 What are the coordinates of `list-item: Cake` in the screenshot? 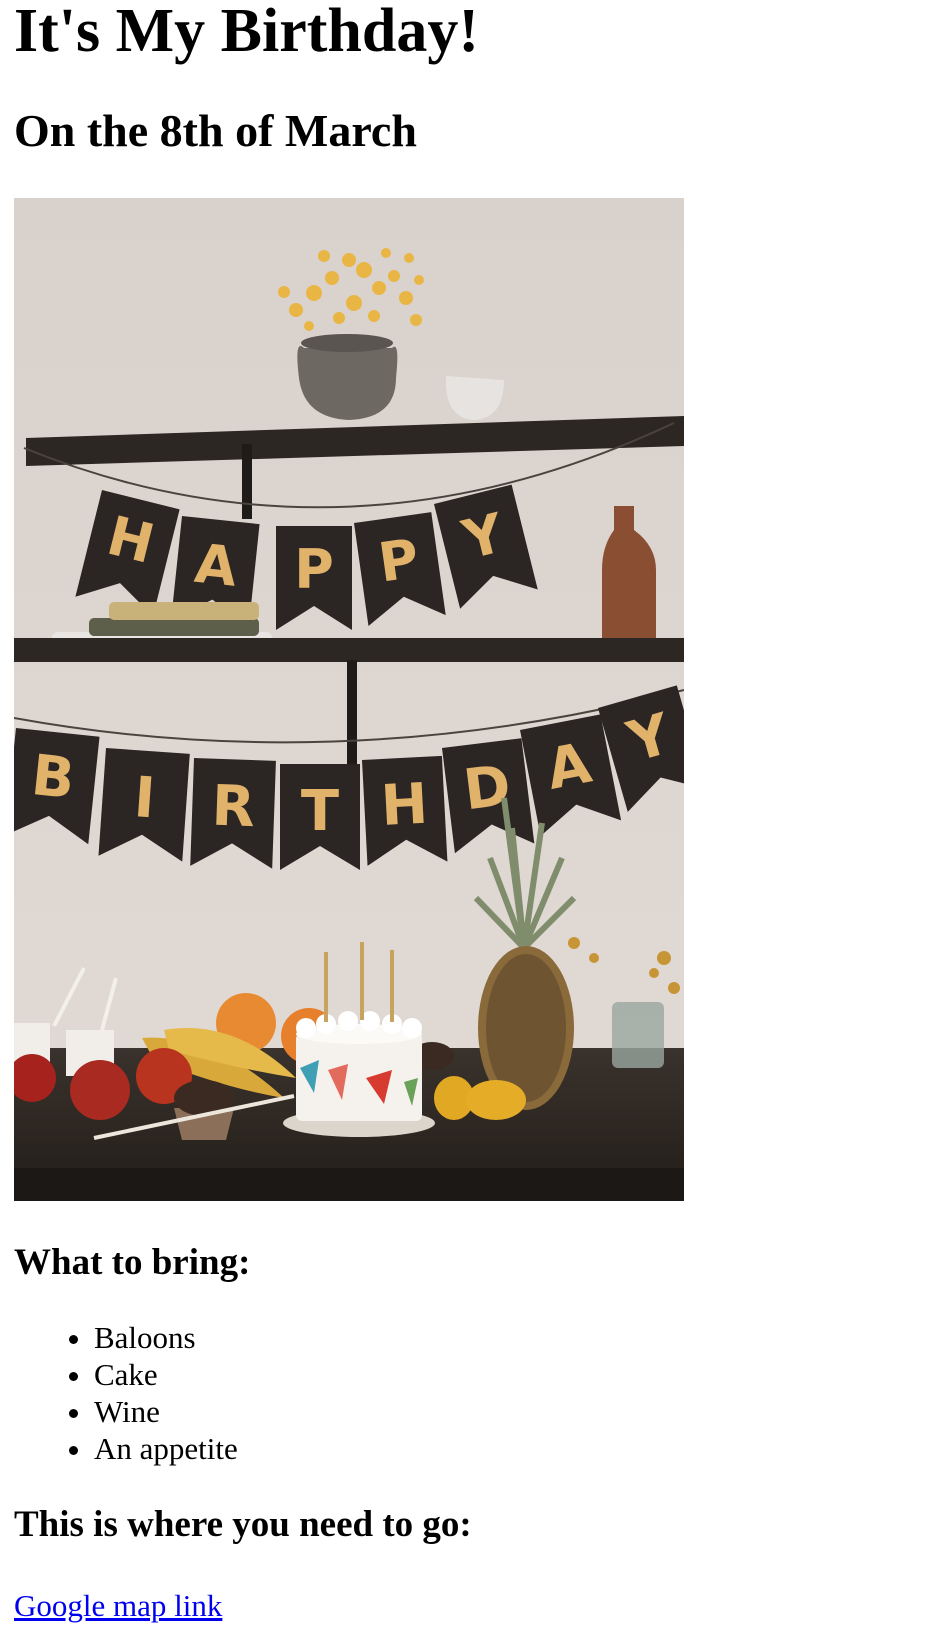 It's located at (505, 1374).